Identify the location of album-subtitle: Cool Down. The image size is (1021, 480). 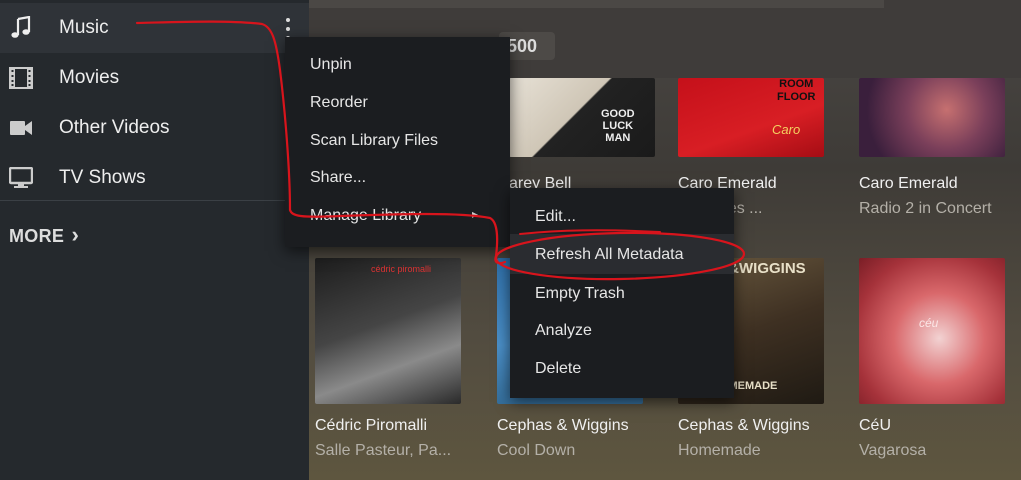
(536, 451).